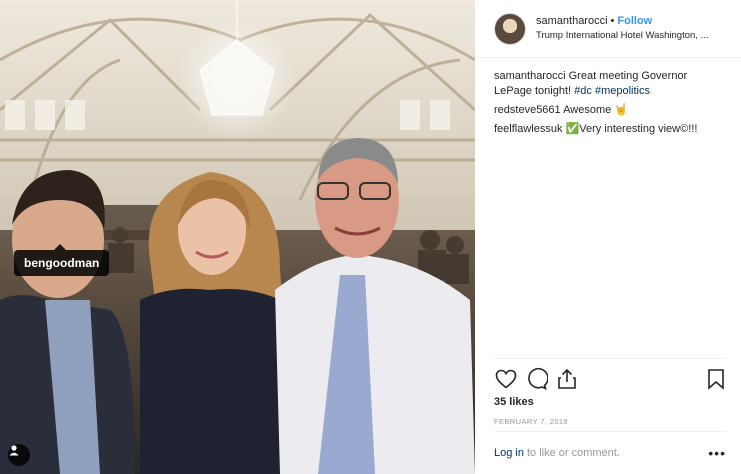 The image size is (741, 474). Describe the element at coordinates (510, 28) in the screenshot. I see `avatar` at that location.